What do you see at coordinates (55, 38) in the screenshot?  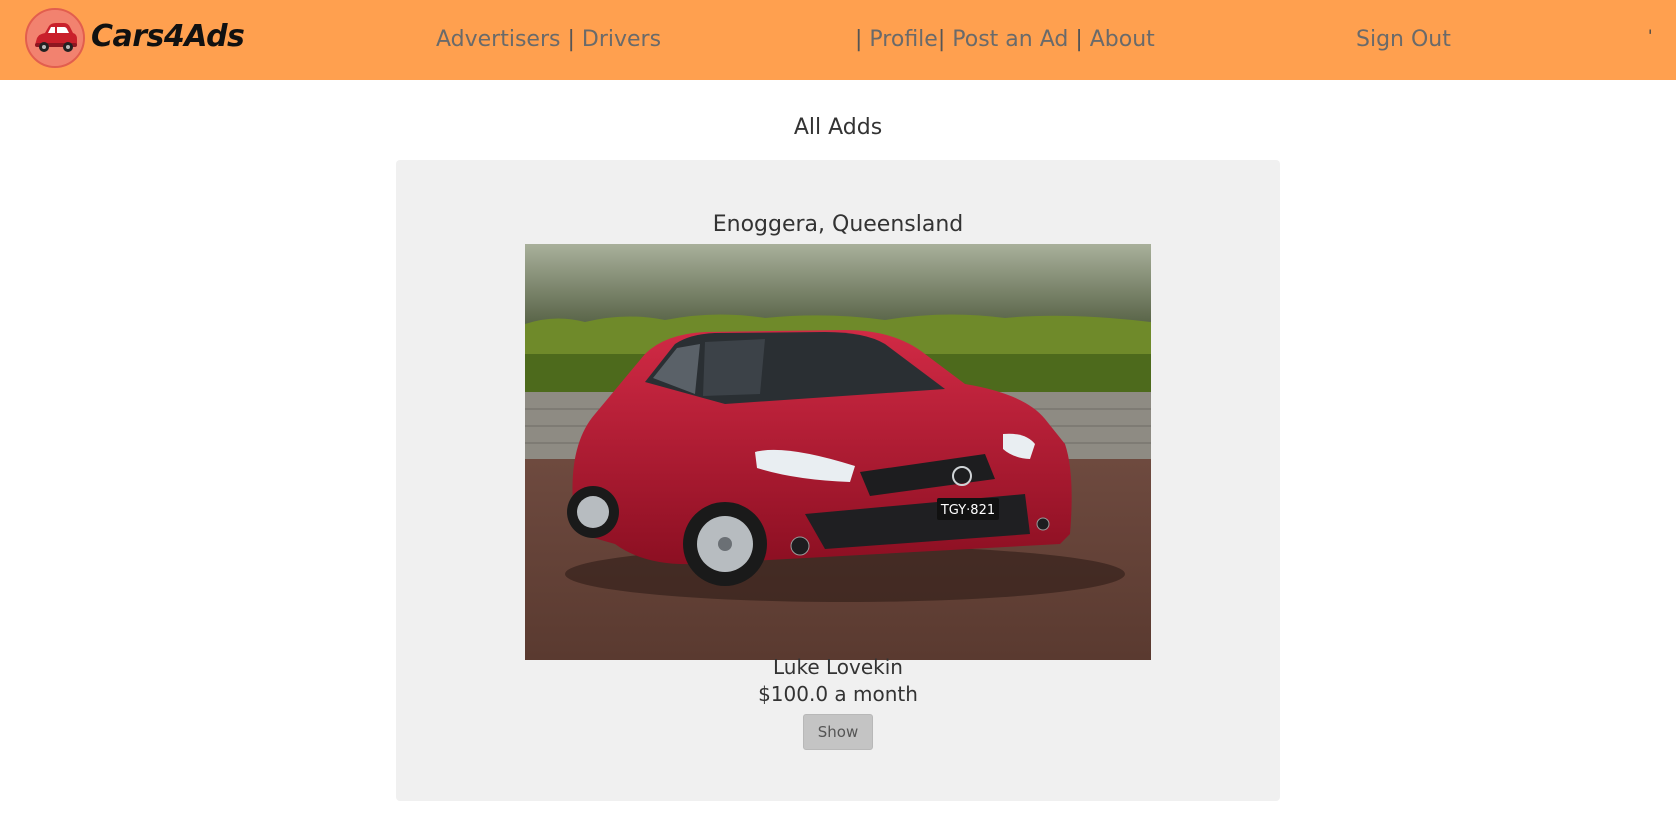 I see `car-logo-icon` at bounding box center [55, 38].